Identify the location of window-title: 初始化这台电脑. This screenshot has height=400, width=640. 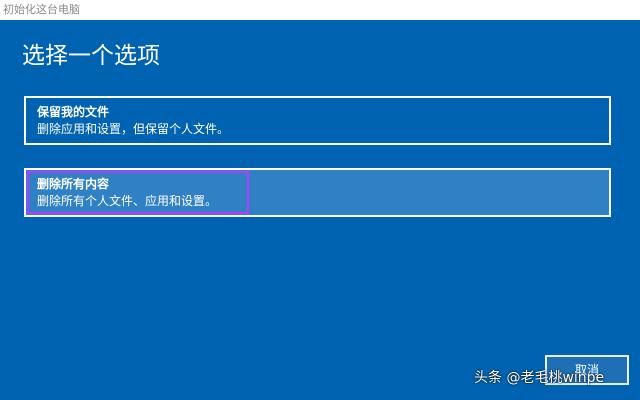
(41, 9).